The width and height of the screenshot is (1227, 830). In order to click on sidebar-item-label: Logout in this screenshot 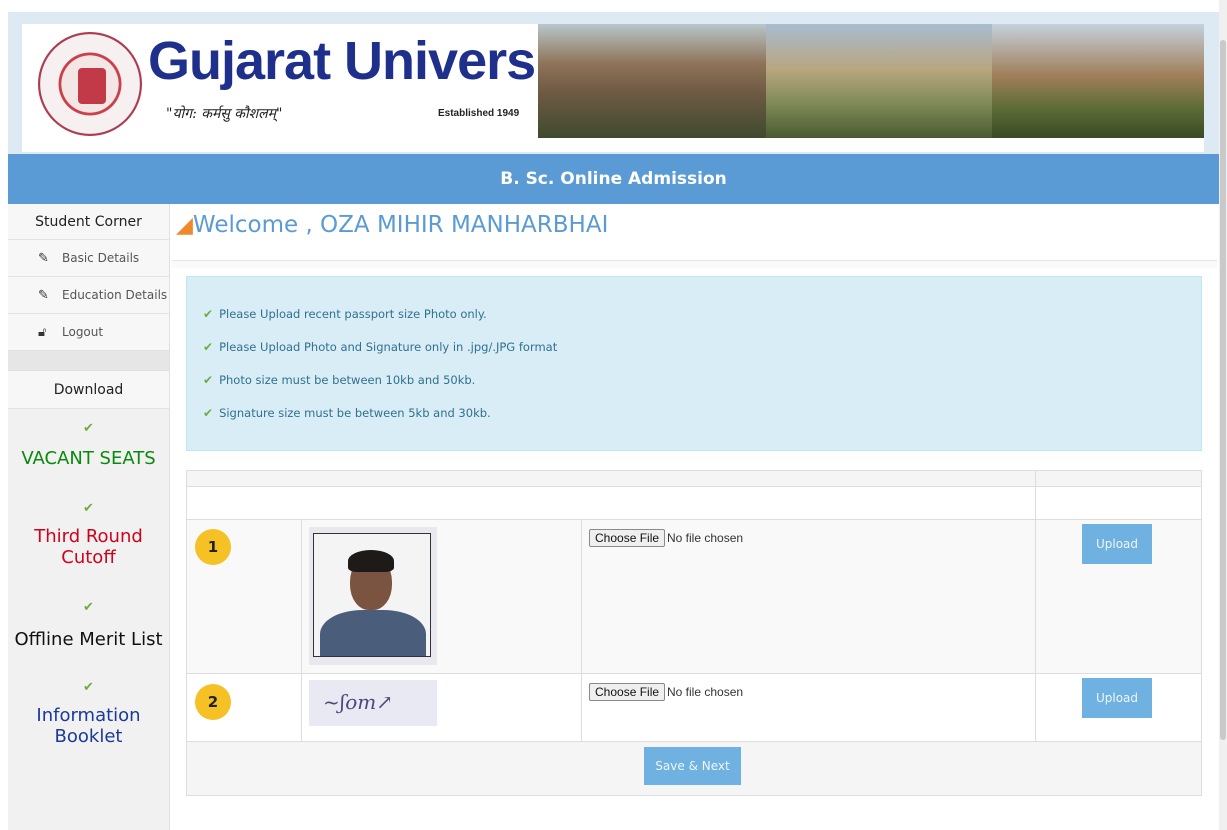, I will do `click(83, 332)`.